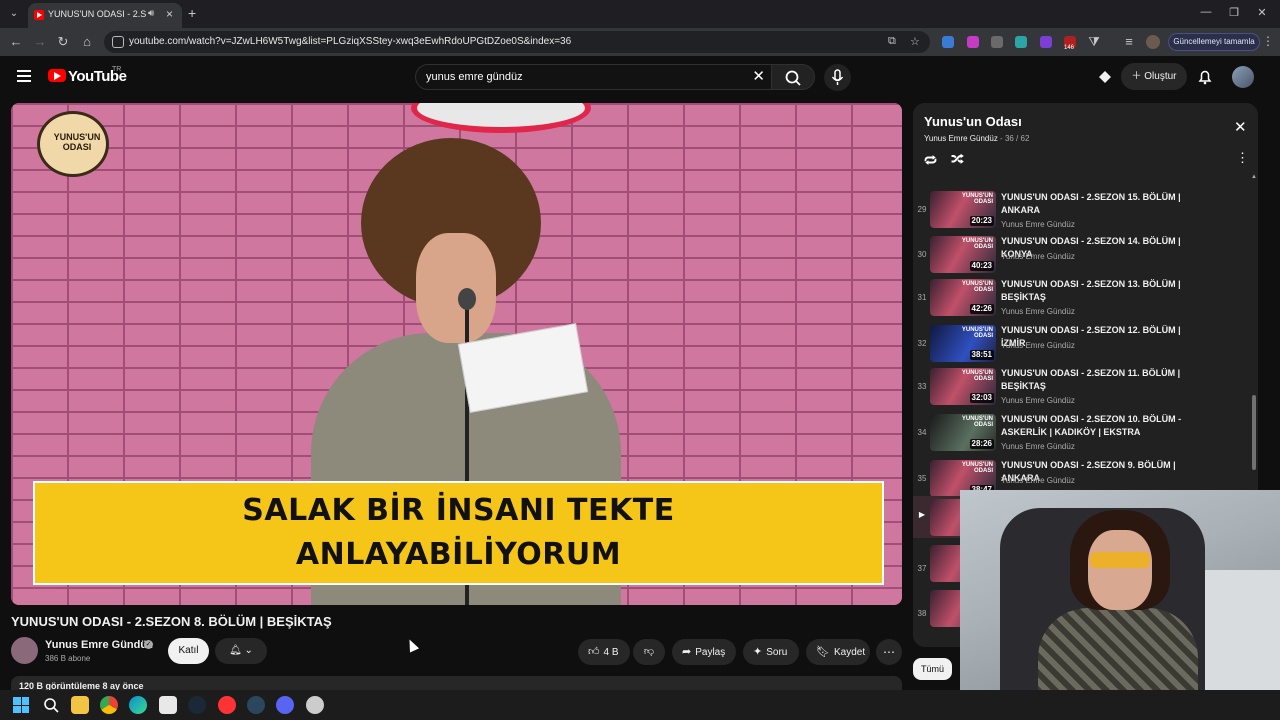 This screenshot has height=720, width=1280. What do you see at coordinates (148, 644) in the screenshot?
I see `verified-check-icon: ✓` at bounding box center [148, 644].